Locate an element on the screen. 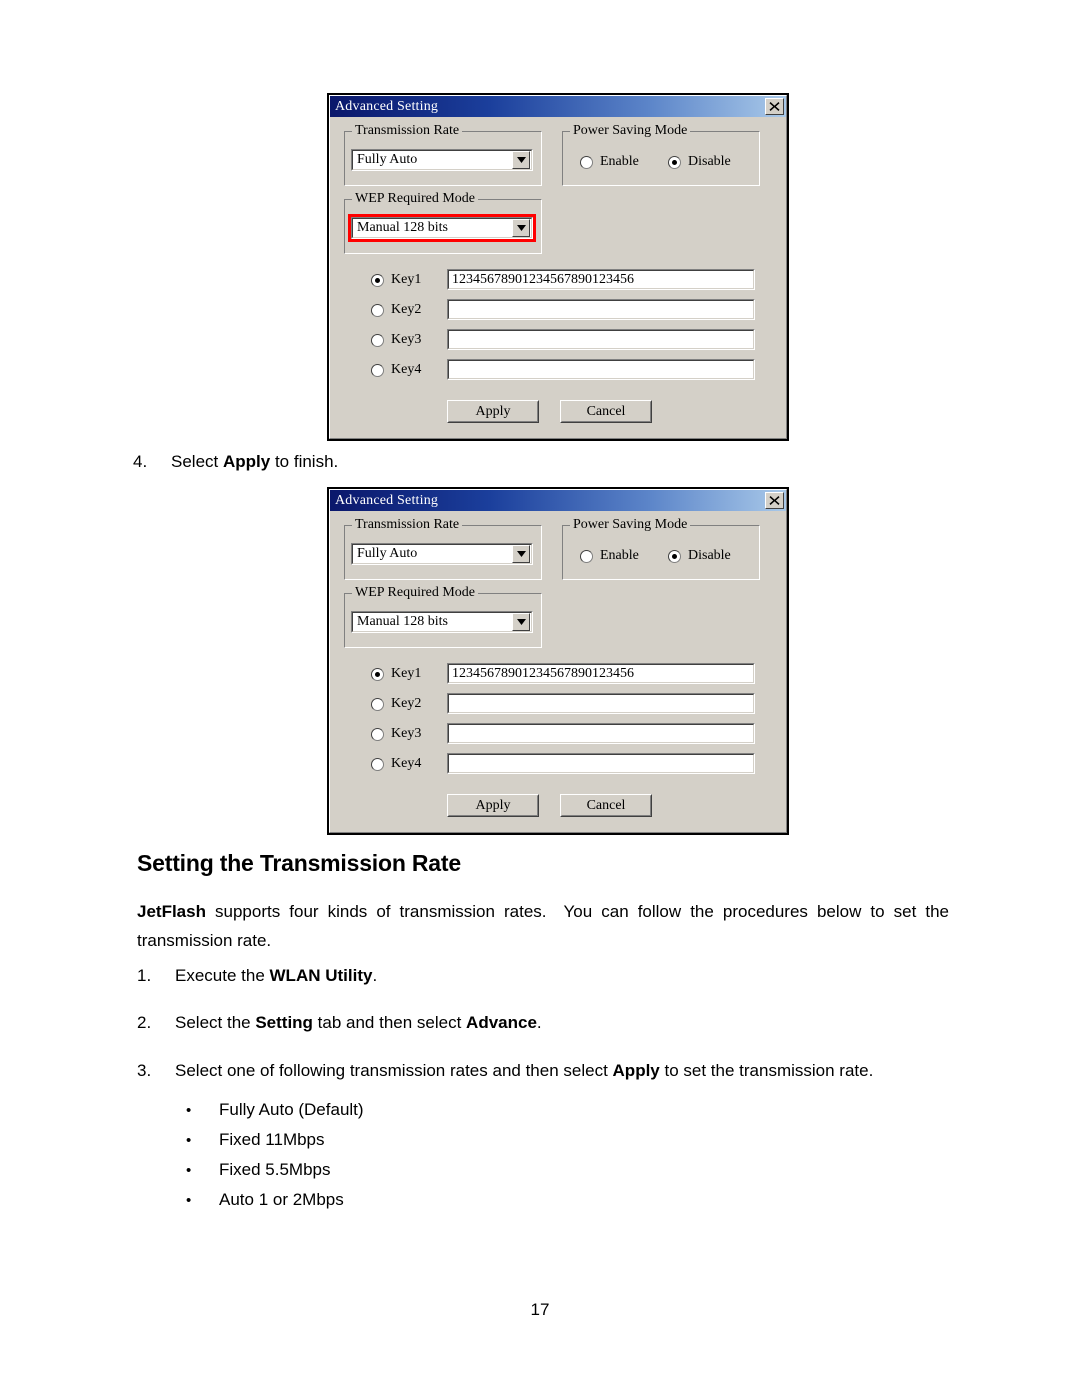 This screenshot has height=1397, width=1080. step-2-part-0: Select the is located at coordinates (215, 1022).